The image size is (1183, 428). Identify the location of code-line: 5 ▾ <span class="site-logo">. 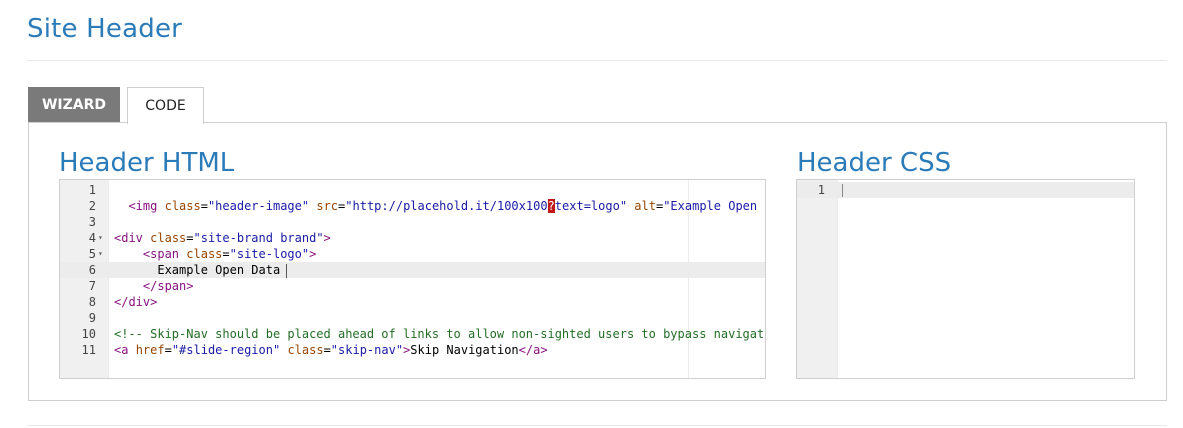
(412, 254).